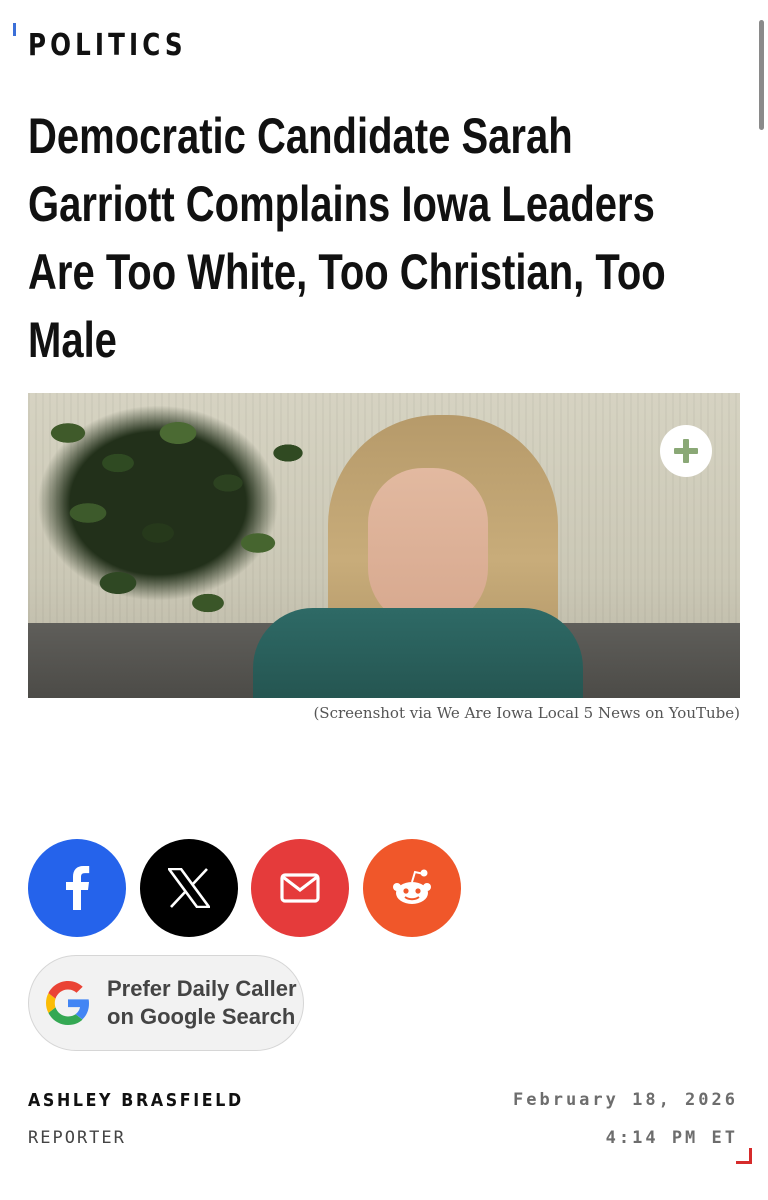 This screenshot has width=768, height=1200. I want to click on publish-time: 4:14 PM ET, so click(671, 1138).